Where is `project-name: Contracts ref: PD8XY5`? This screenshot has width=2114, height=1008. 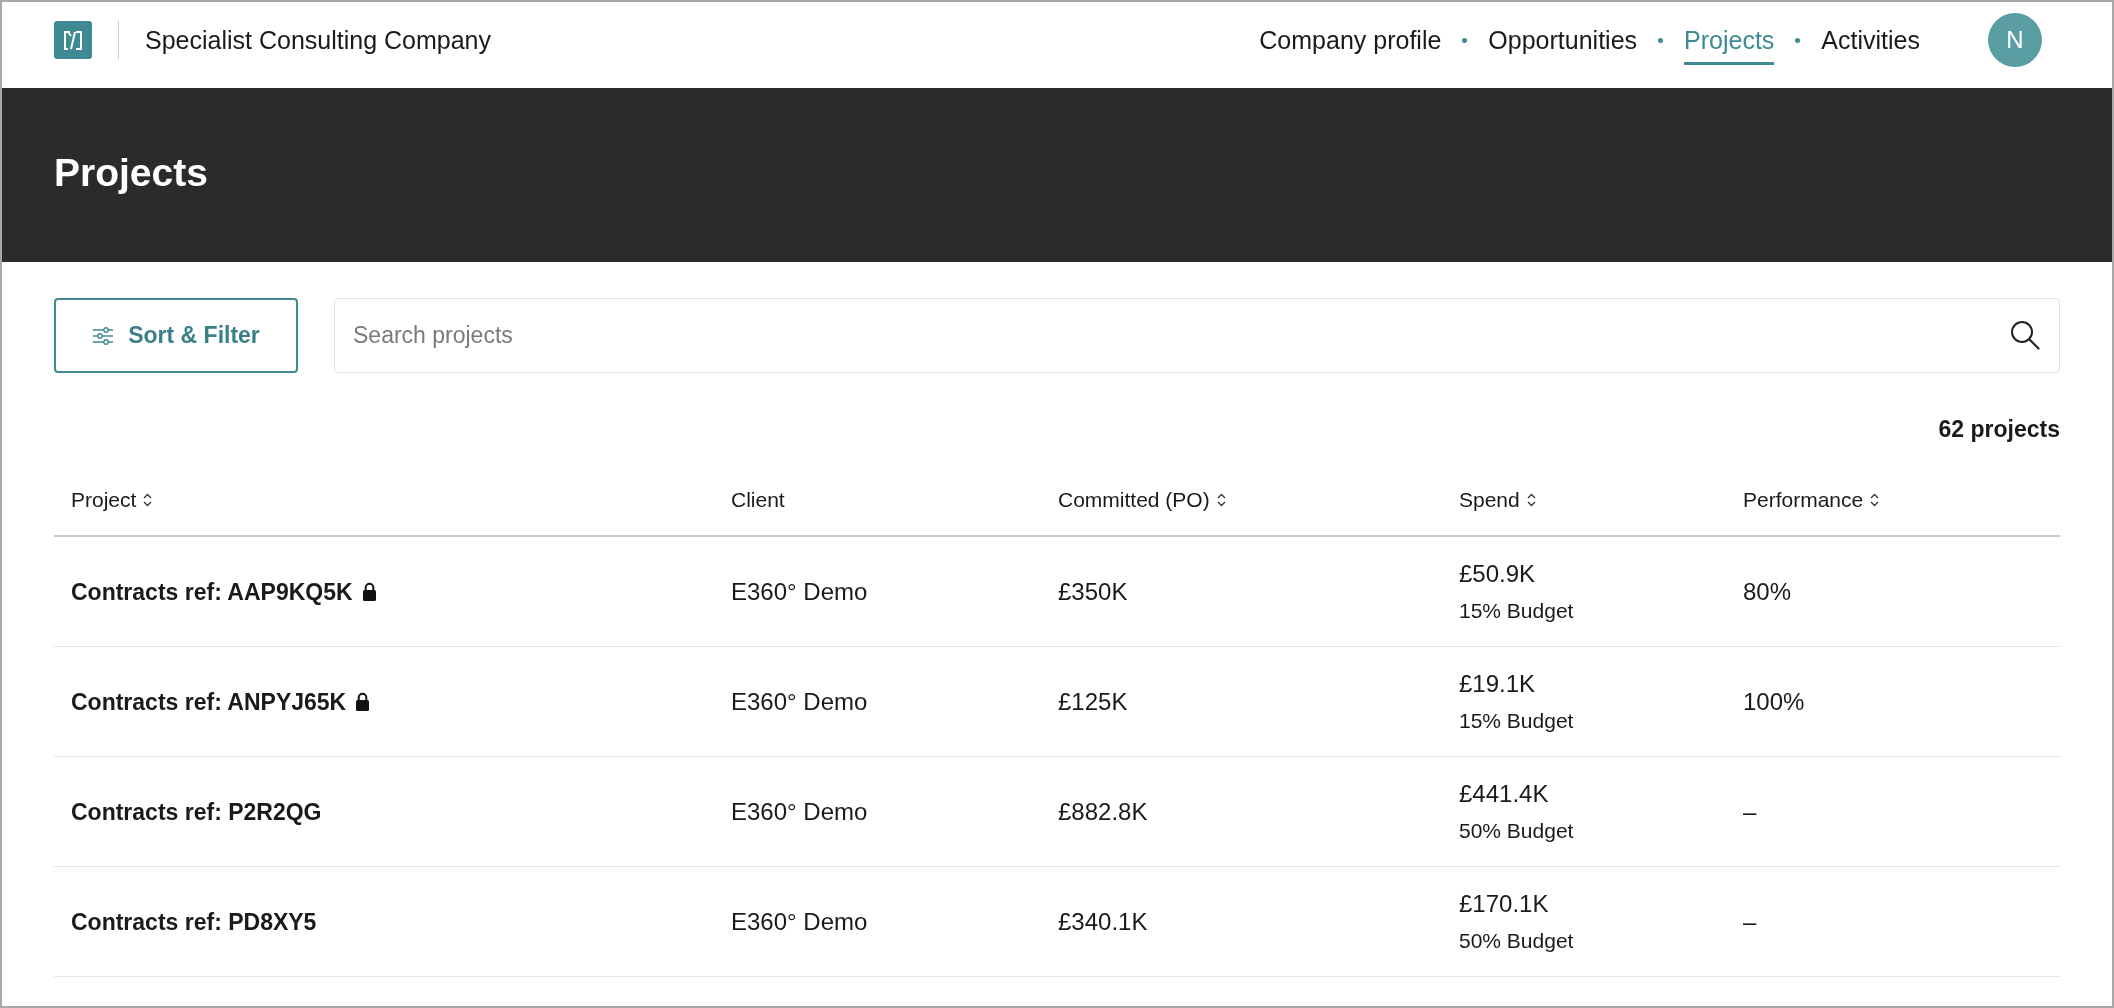 project-name: Contracts ref: PD8XY5 is located at coordinates (194, 921).